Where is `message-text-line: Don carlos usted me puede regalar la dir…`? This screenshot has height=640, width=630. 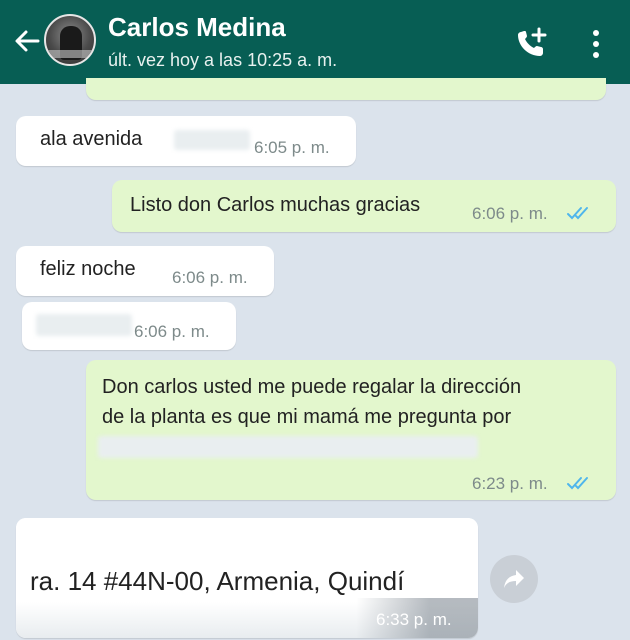
message-text-line: Don carlos usted me puede regalar la dir… is located at coordinates (312, 387).